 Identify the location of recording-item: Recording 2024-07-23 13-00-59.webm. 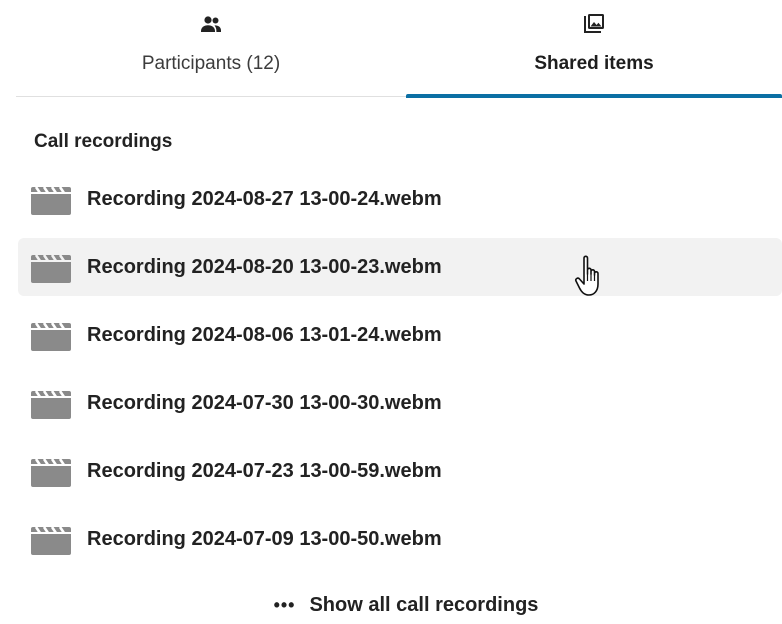
(400, 471).